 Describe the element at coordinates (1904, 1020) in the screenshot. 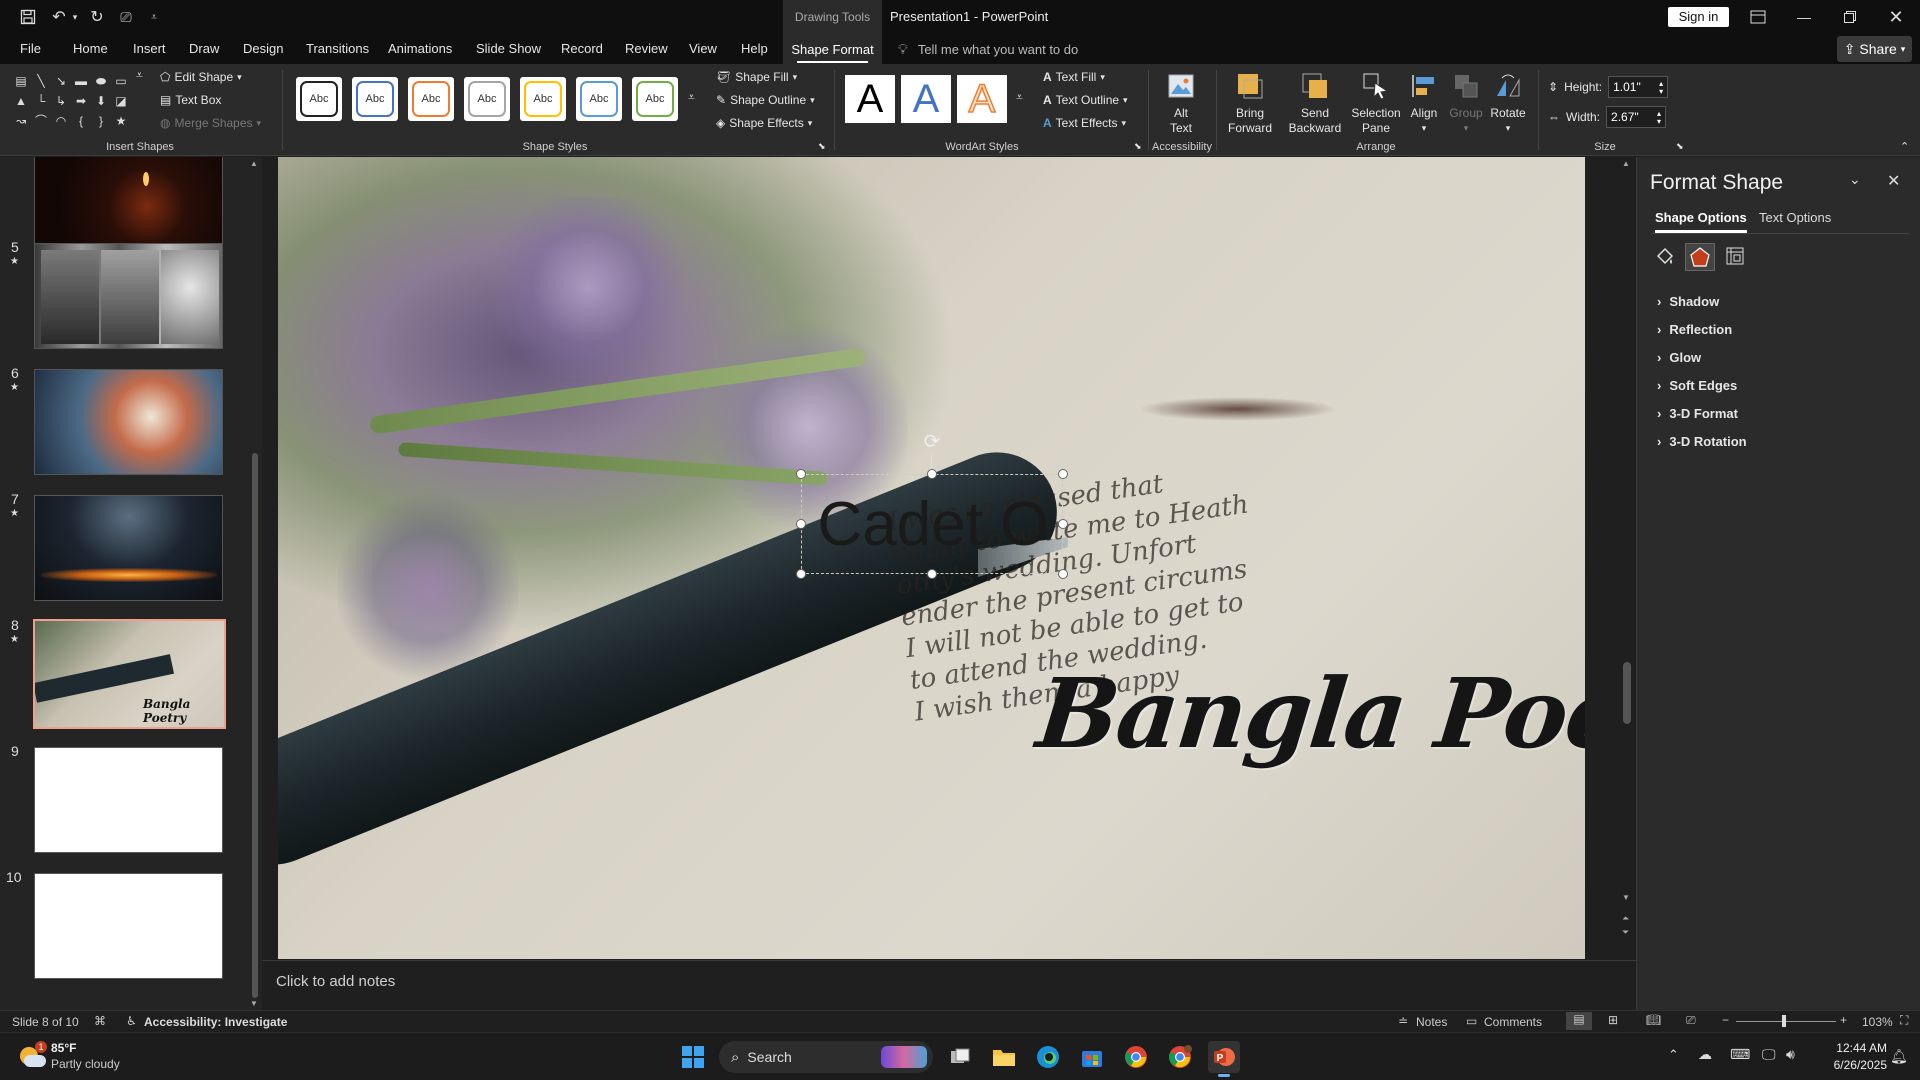

I see `fit-to-window-icon: ⛶` at that location.